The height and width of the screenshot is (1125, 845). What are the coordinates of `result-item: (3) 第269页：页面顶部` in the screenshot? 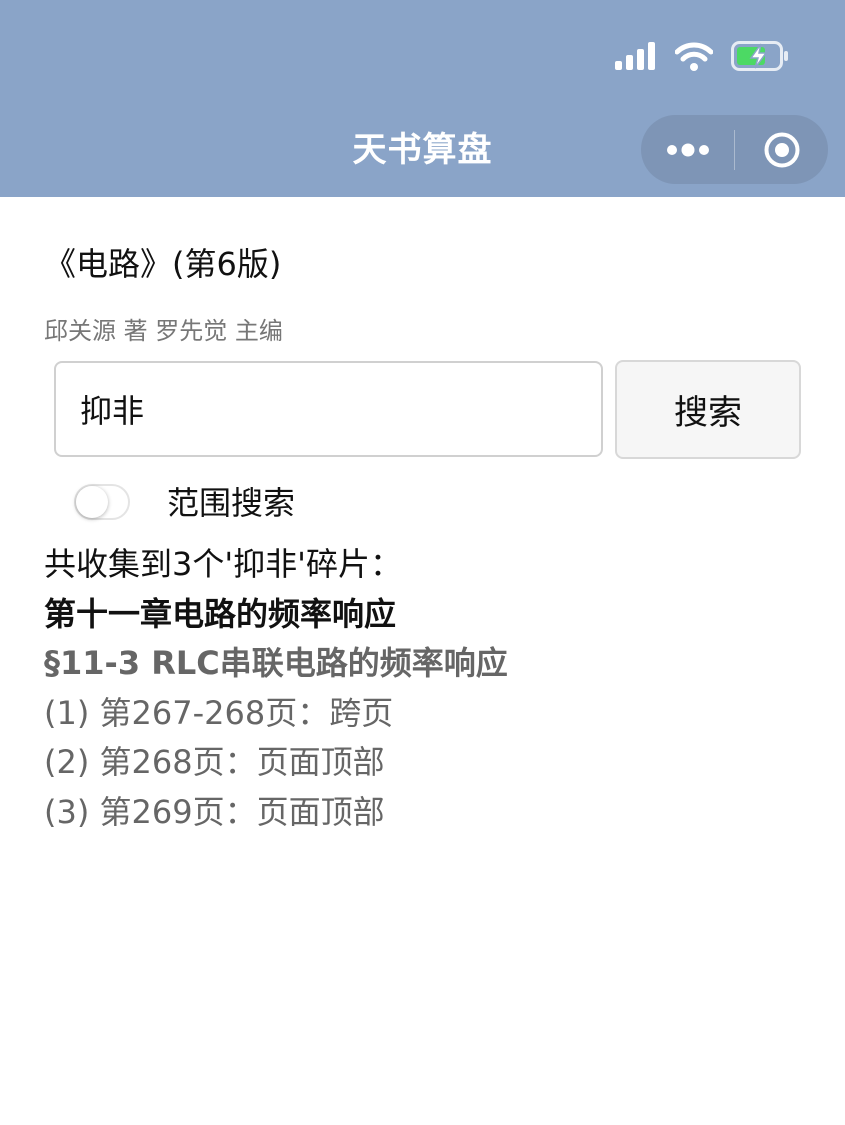 It's located at (434, 813).